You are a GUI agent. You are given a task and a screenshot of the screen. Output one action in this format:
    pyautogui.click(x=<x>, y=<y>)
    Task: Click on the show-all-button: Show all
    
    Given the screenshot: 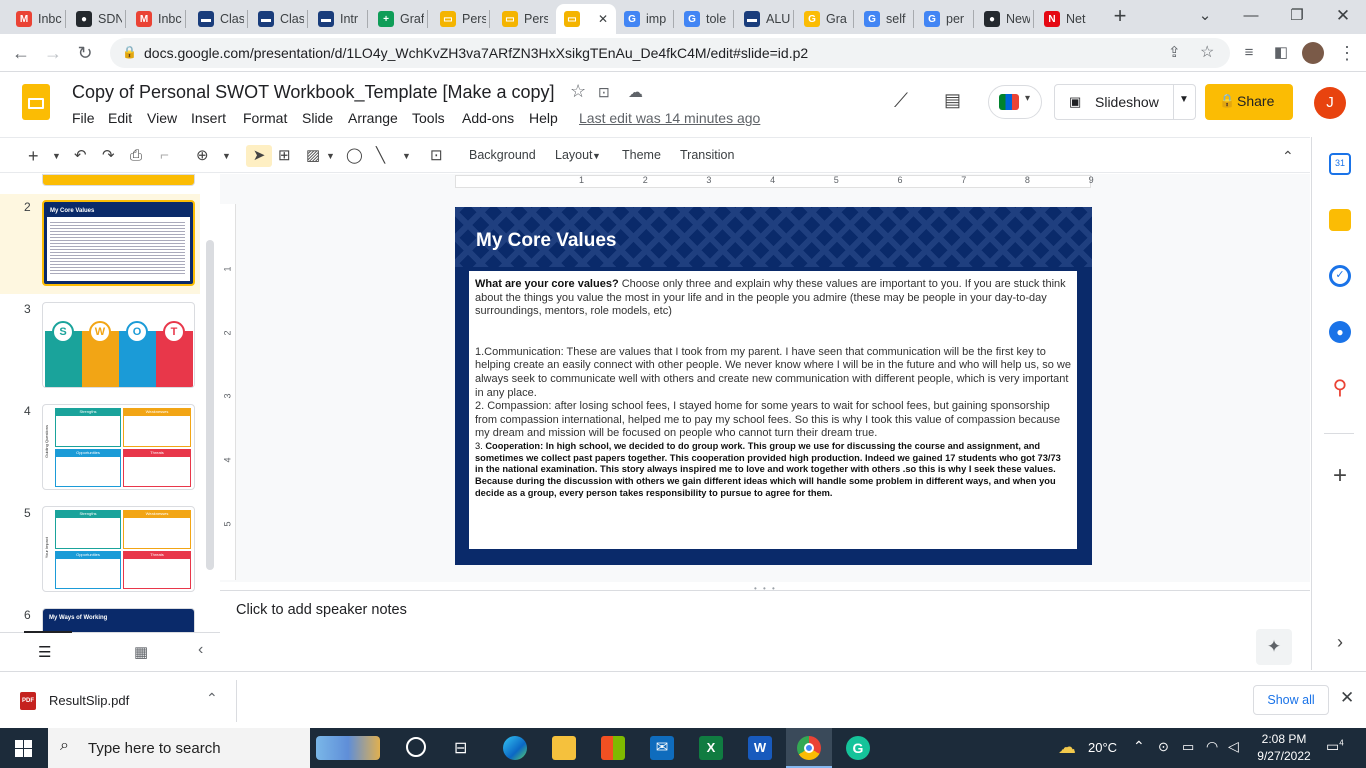 What is the action you would take?
    pyautogui.click(x=1291, y=700)
    